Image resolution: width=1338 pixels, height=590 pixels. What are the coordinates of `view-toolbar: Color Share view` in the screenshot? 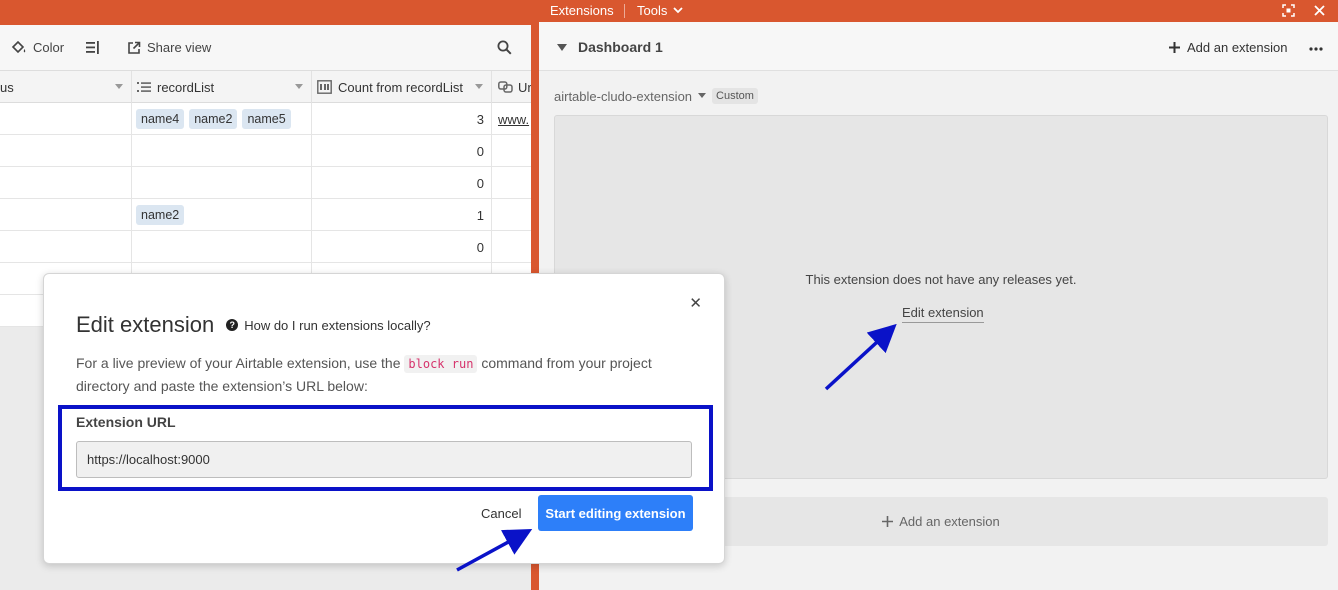 It's located at (265, 48).